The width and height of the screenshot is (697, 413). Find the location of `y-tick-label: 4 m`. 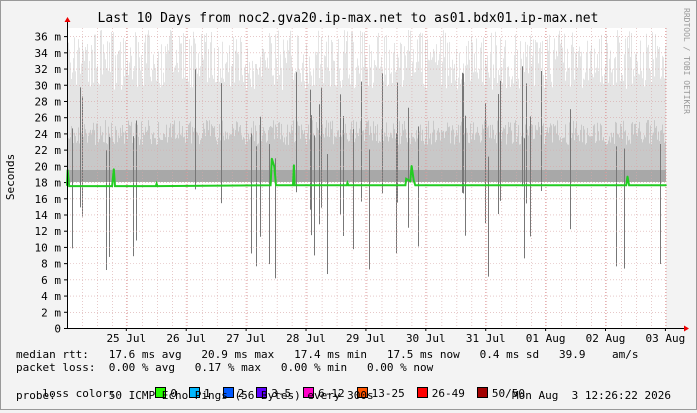

y-tick-label: 4 m is located at coordinates (51, 296).